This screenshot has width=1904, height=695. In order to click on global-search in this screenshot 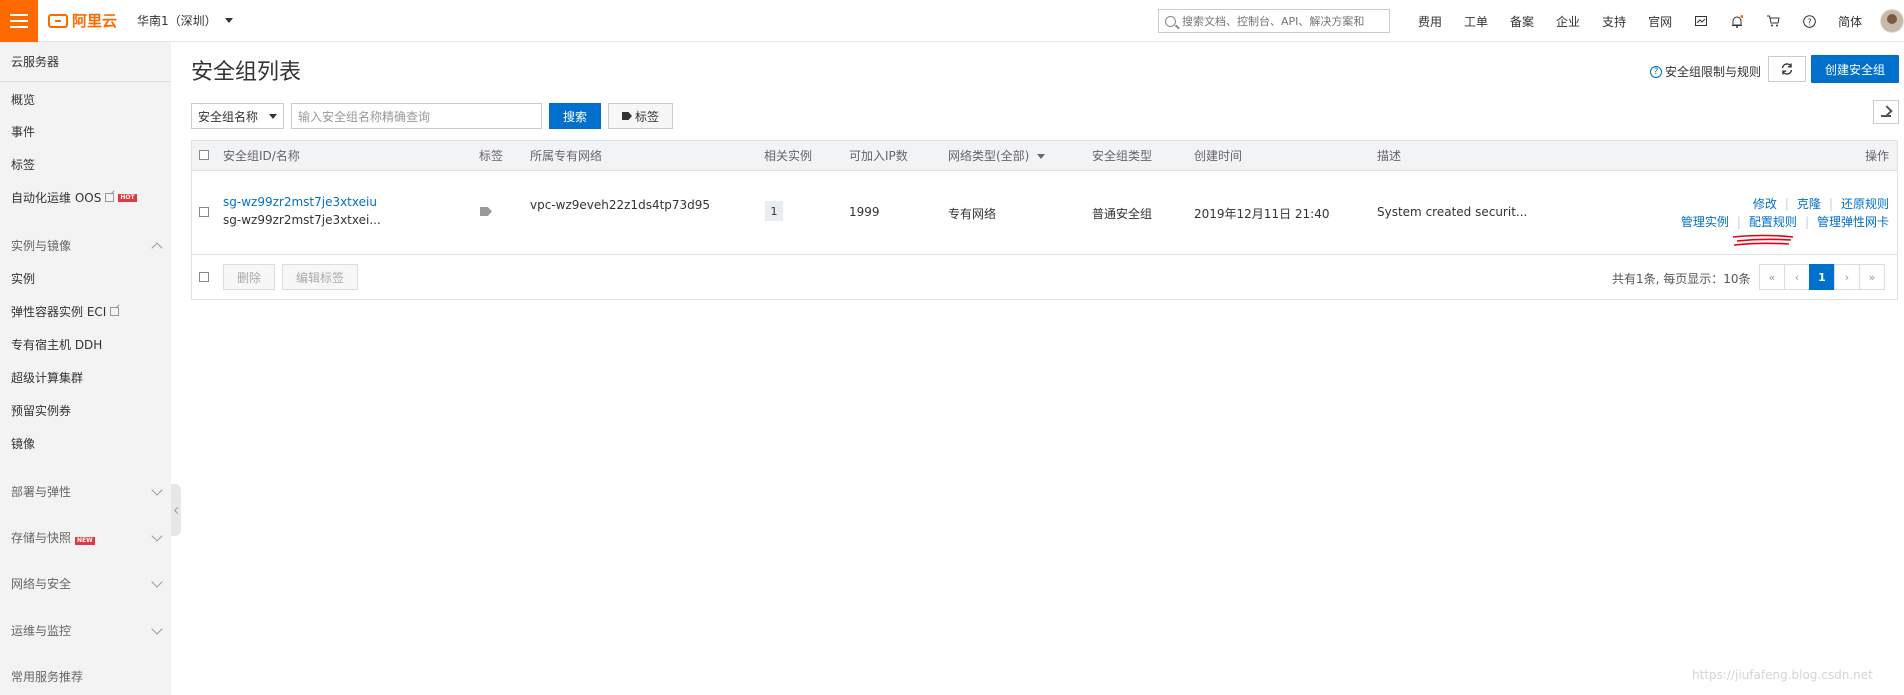, I will do `click(1274, 21)`.